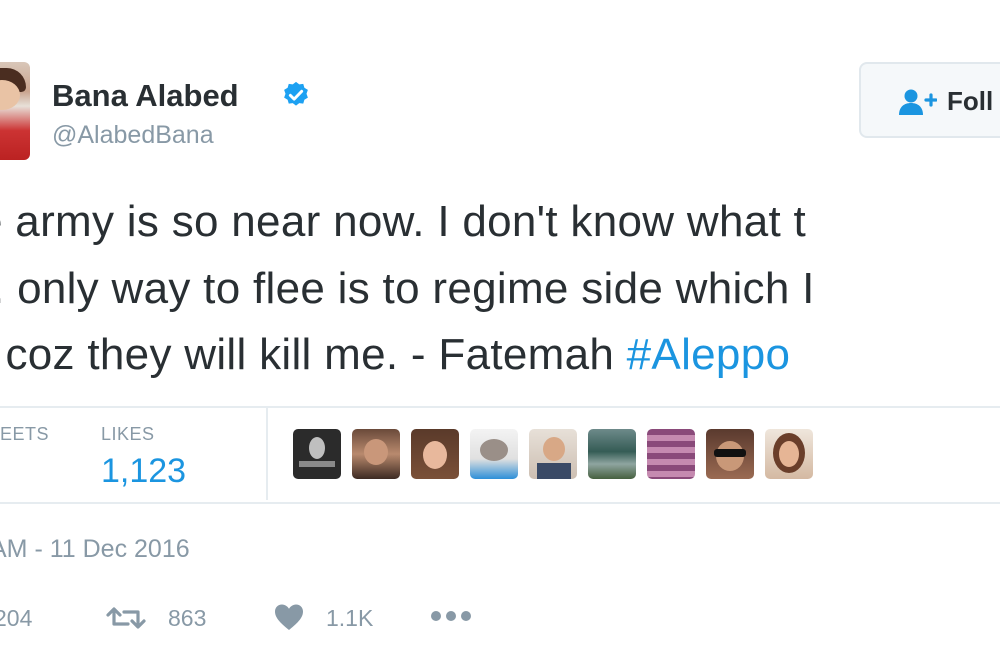 Image resolution: width=1000 pixels, height=666 pixels. I want to click on retweet-icon, so click(126, 618).